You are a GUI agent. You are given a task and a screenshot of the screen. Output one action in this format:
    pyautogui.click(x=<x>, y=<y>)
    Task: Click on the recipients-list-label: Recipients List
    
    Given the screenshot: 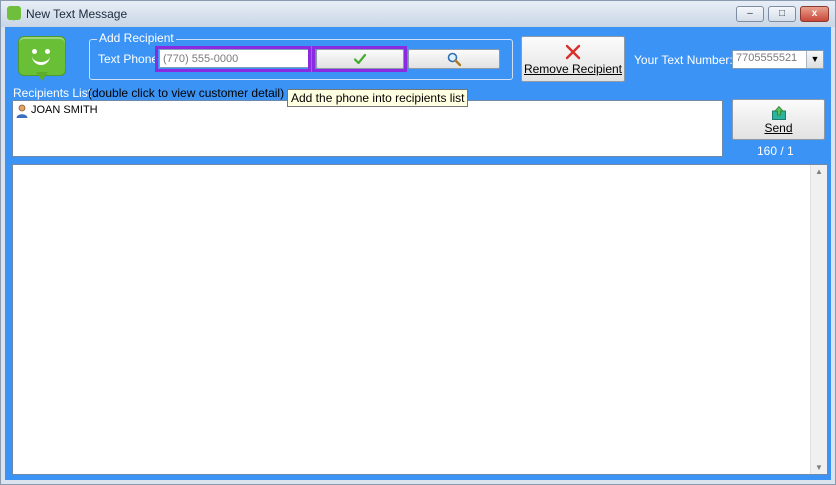 What is the action you would take?
    pyautogui.click(x=52, y=93)
    